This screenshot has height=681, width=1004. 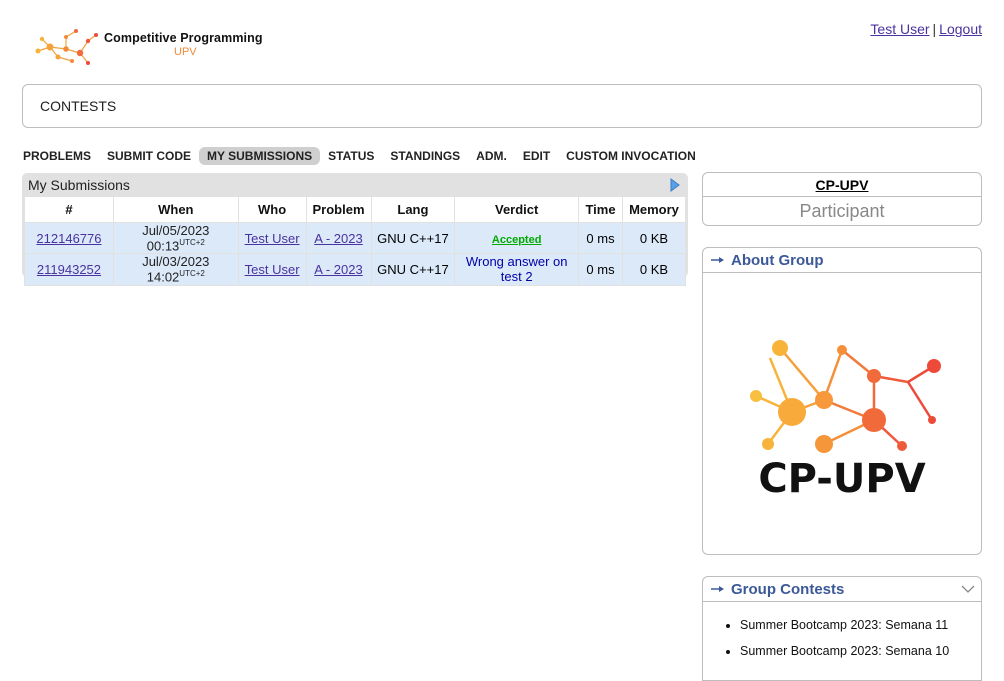 What do you see at coordinates (272, 209) in the screenshot?
I see `col-who: Who` at bounding box center [272, 209].